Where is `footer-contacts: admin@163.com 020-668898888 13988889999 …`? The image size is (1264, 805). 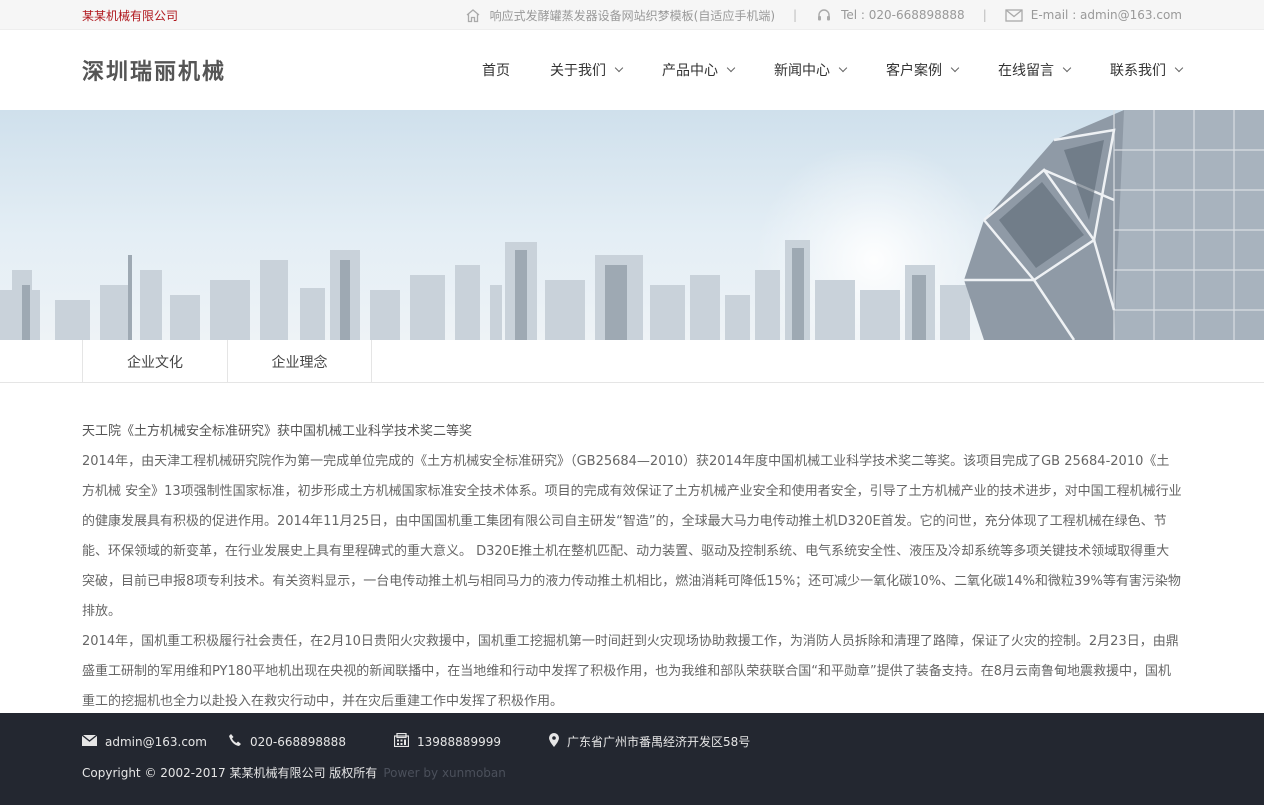 footer-contacts: admin@163.com 020-668898888 13988889999 … is located at coordinates (631, 741).